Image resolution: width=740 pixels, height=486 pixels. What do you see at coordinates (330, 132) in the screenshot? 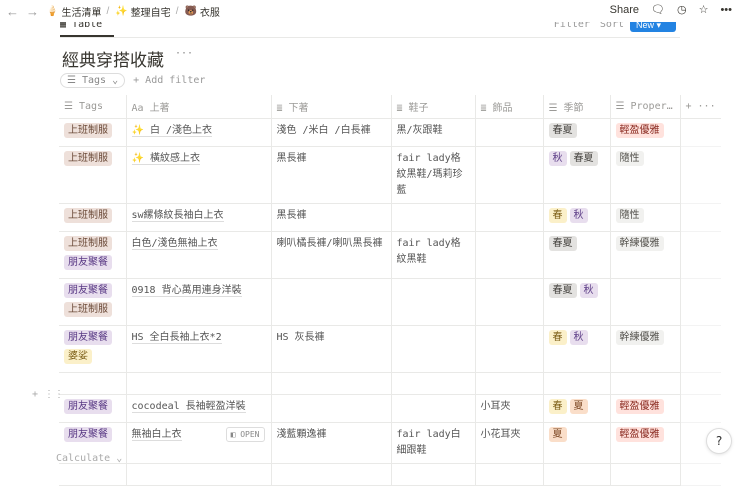
I see `bottom-cell: 淺色 /米白 /白長褲` at bounding box center [330, 132].